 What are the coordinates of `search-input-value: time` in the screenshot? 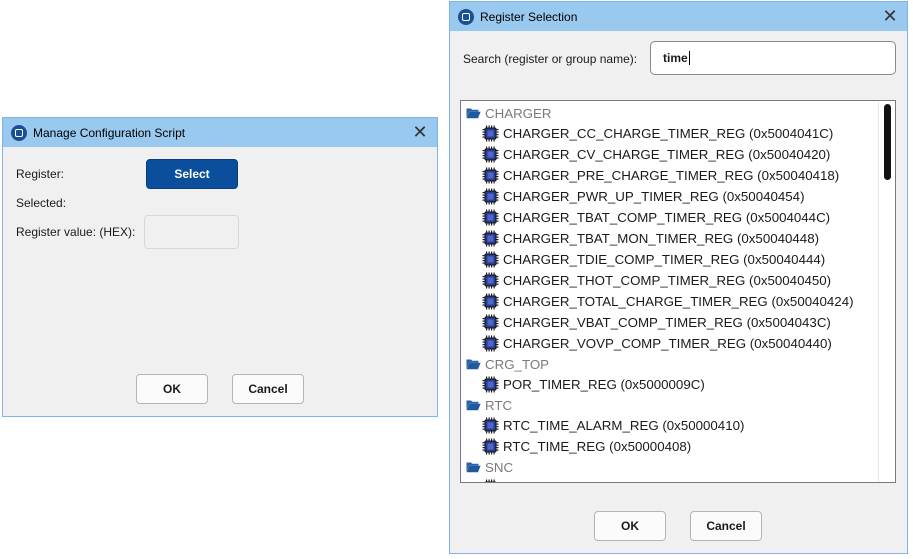 It's located at (675, 58).